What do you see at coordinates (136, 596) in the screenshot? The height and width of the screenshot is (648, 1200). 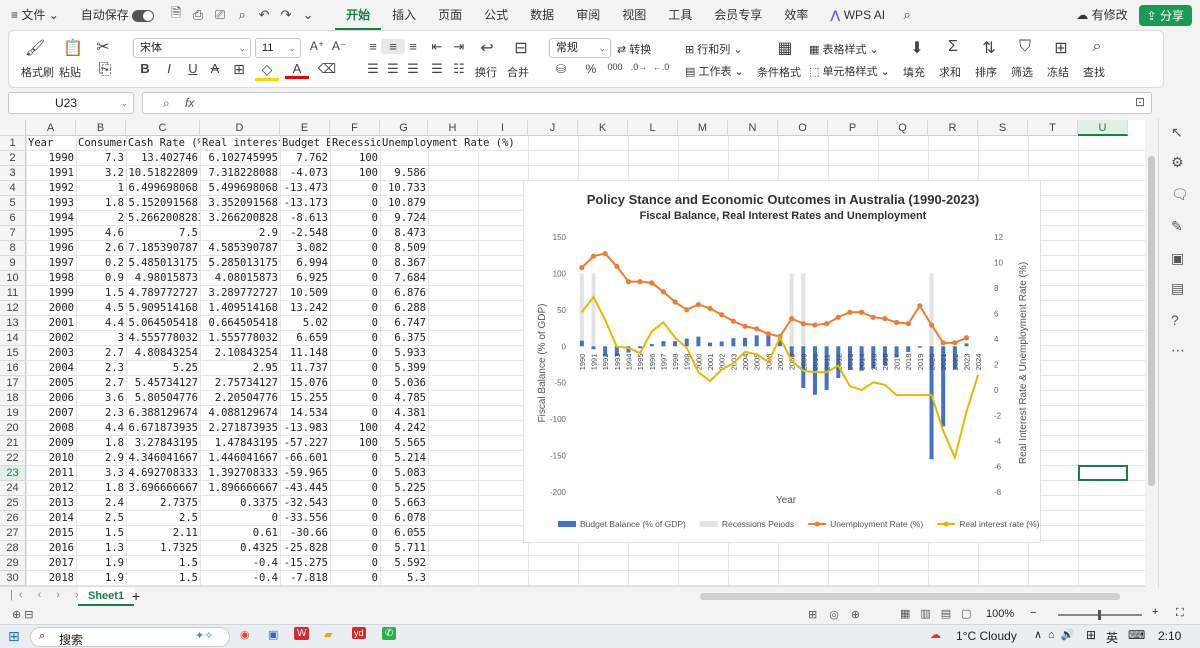 I see `add-sheet-icon: +` at bounding box center [136, 596].